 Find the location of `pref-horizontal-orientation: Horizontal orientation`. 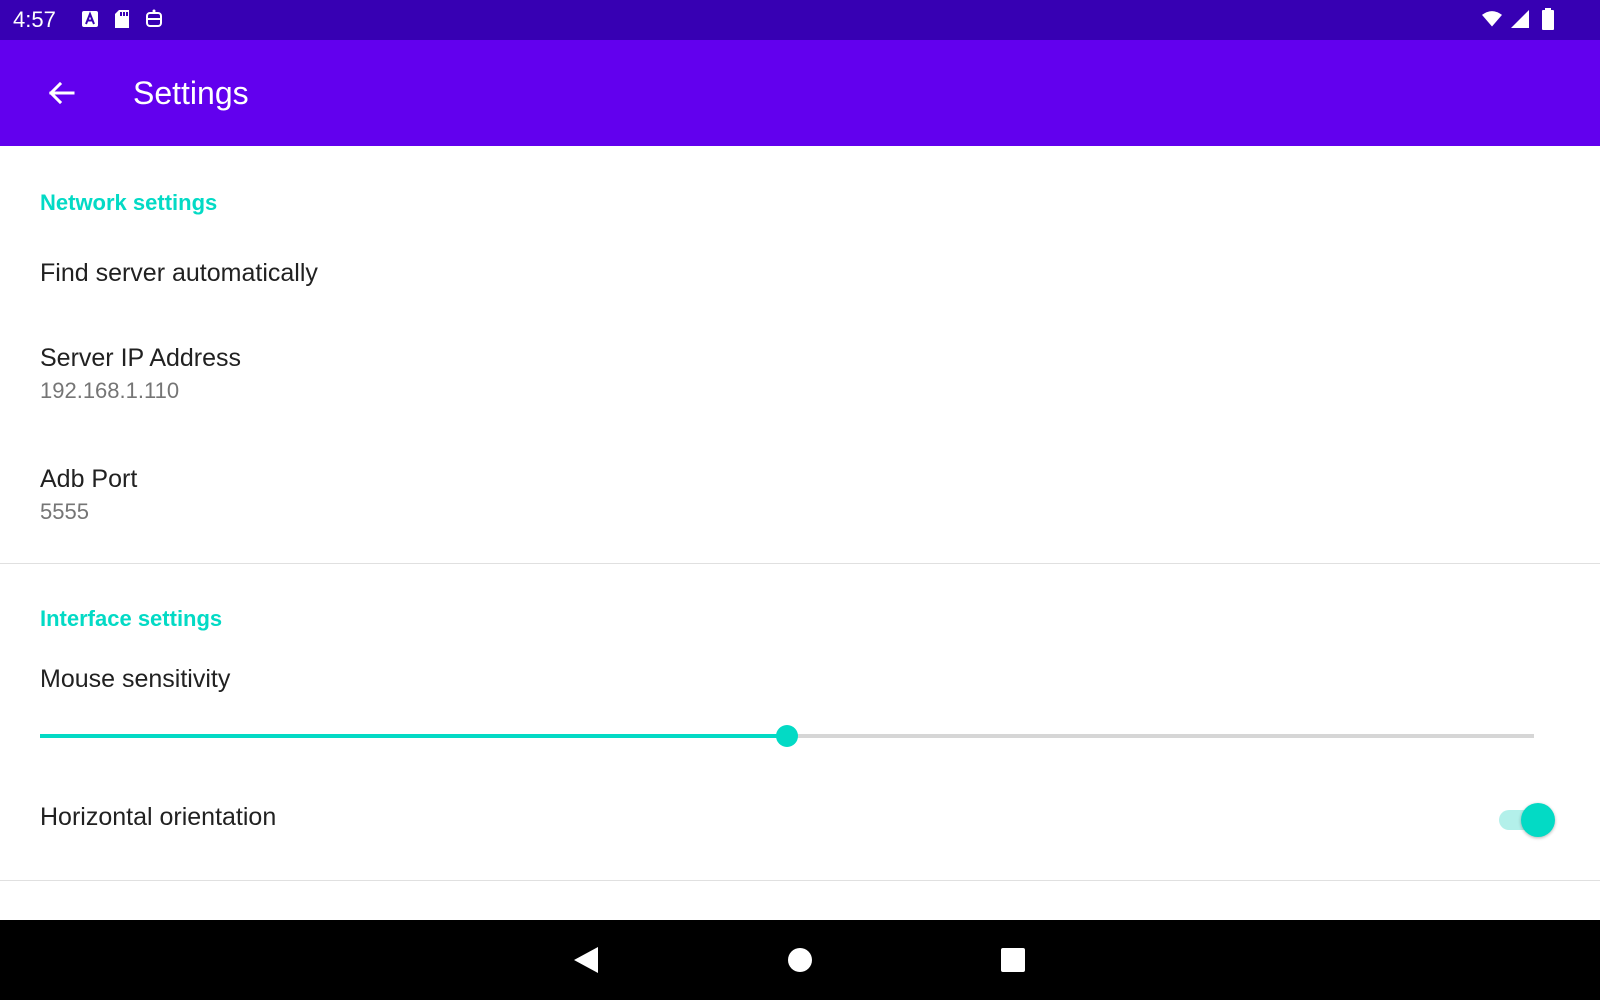

pref-horizontal-orientation: Horizontal orientation is located at coordinates (800, 820).